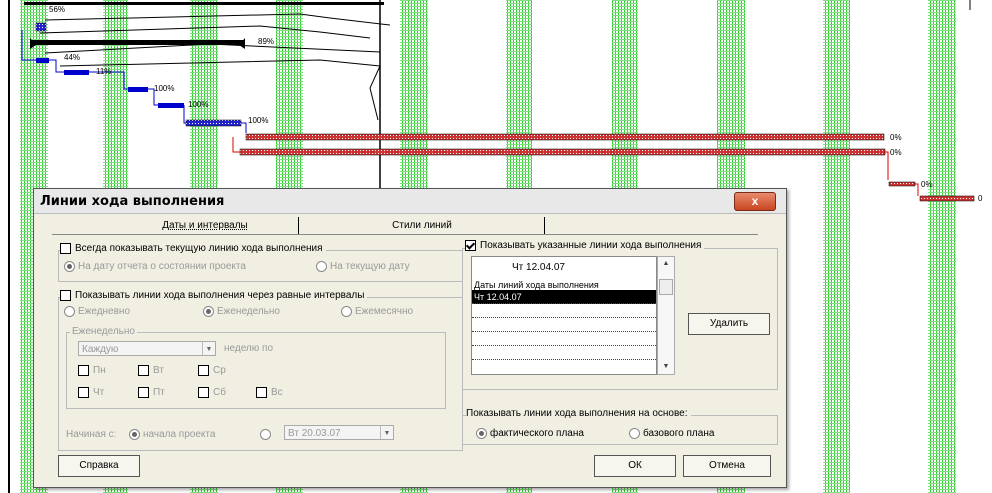 This screenshot has width=992, height=493. I want to click on every-select: Каждую ▼, so click(147, 348).